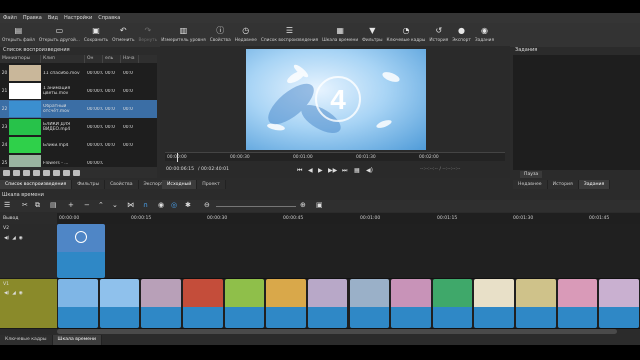  What do you see at coordinates (94, 59) in the screenshot?
I see `column-in: Он` at bounding box center [94, 59].